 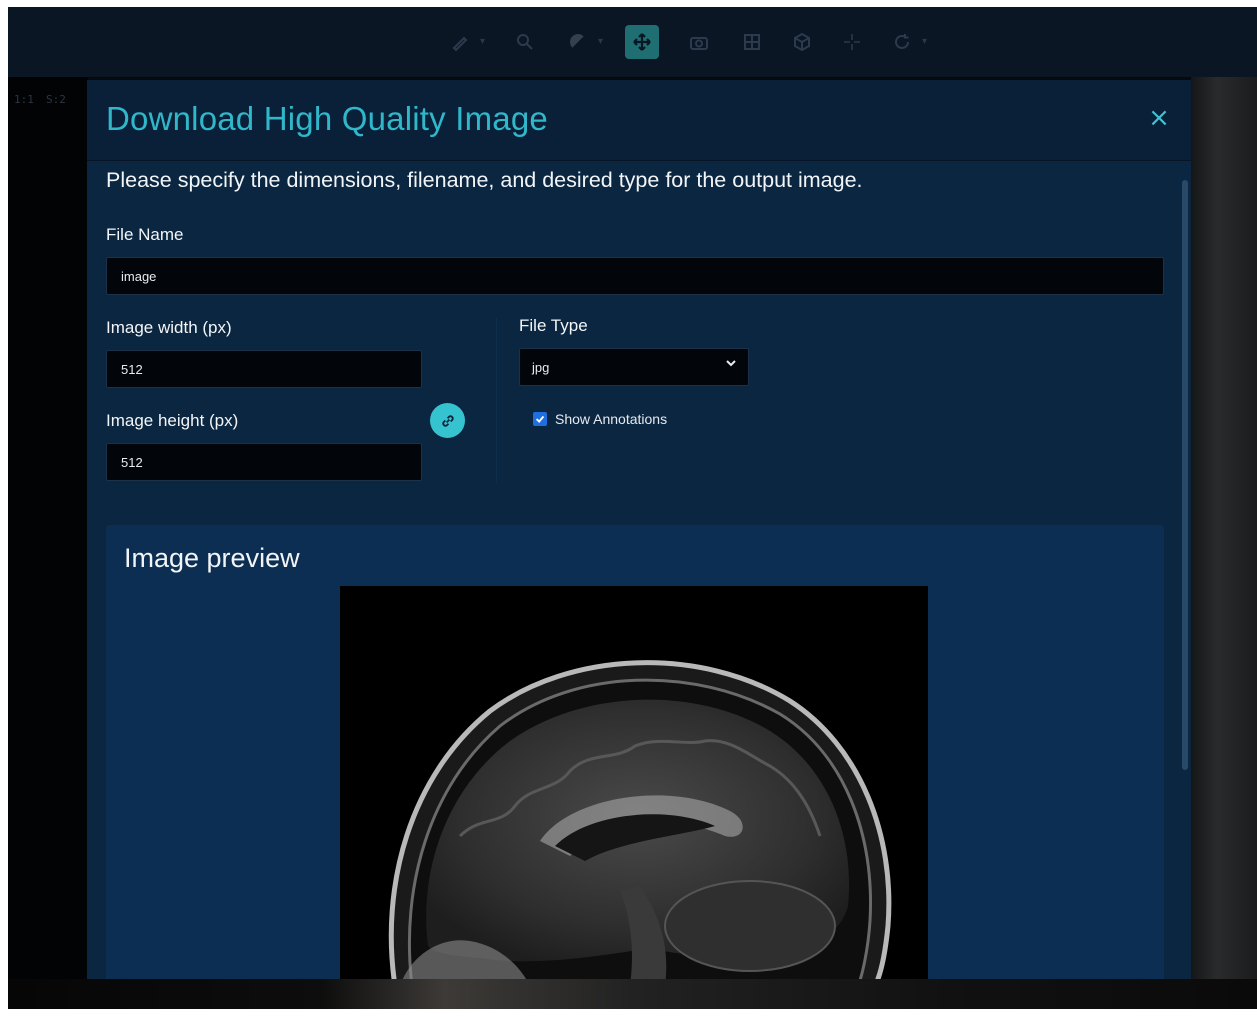 I want to click on dialog-header: Download High Quality Image ×, so click(x=639, y=120).